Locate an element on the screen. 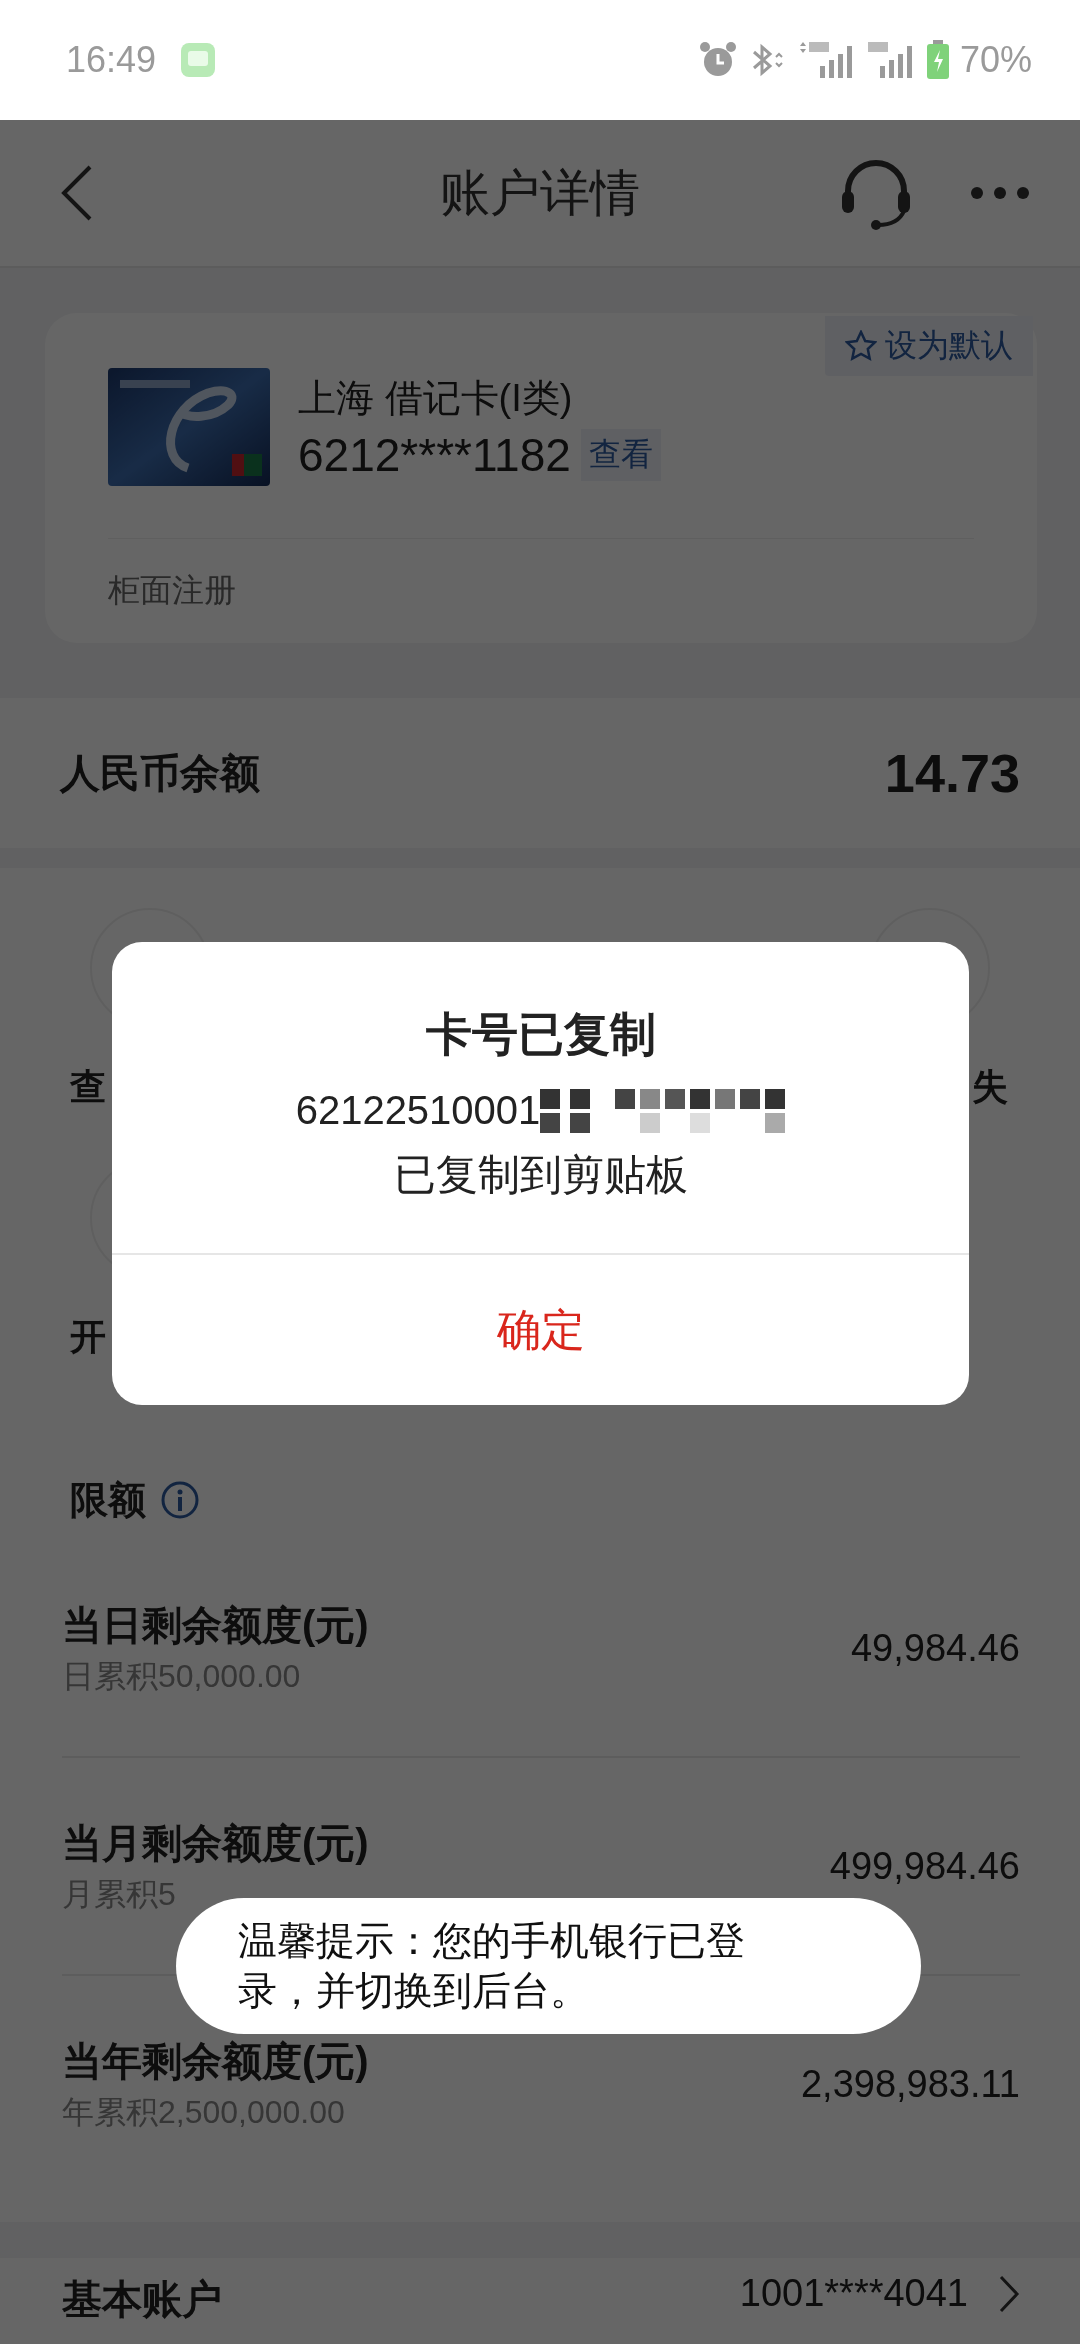 Image resolution: width=1080 pixels, height=2344 pixels. info-icon is located at coordinates (180, 1500).